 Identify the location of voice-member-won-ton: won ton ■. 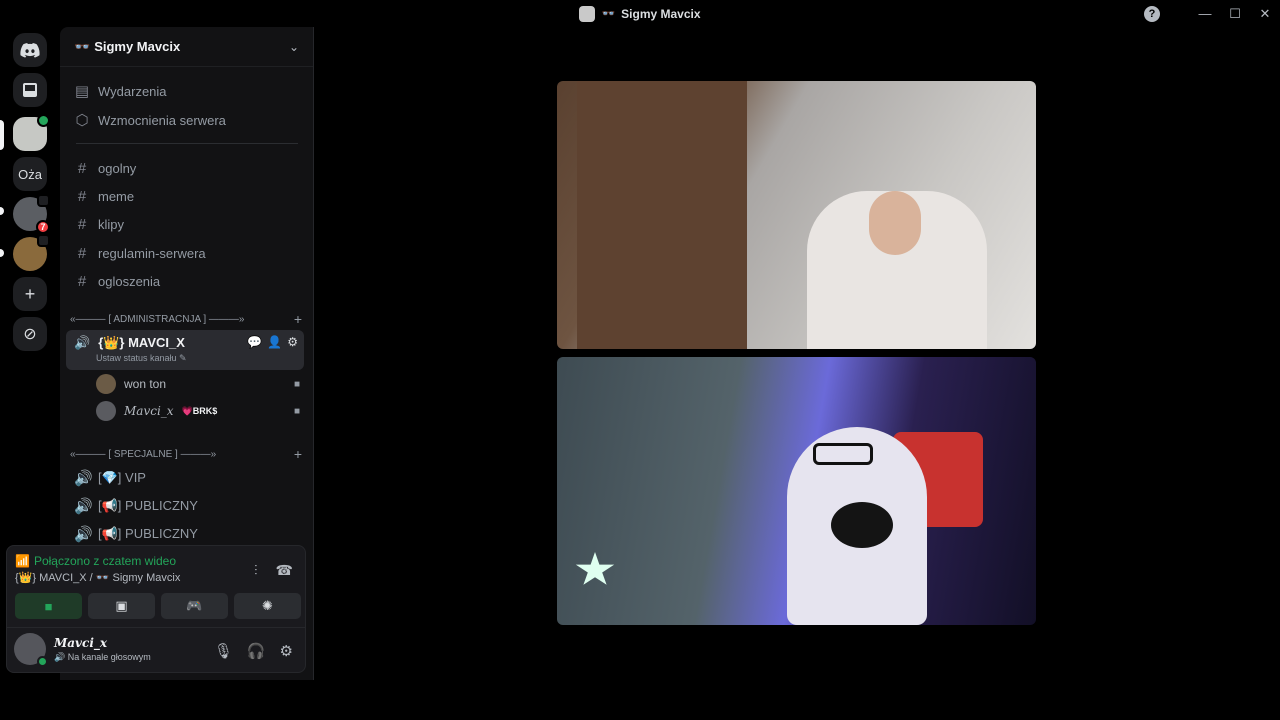
(198, 384).